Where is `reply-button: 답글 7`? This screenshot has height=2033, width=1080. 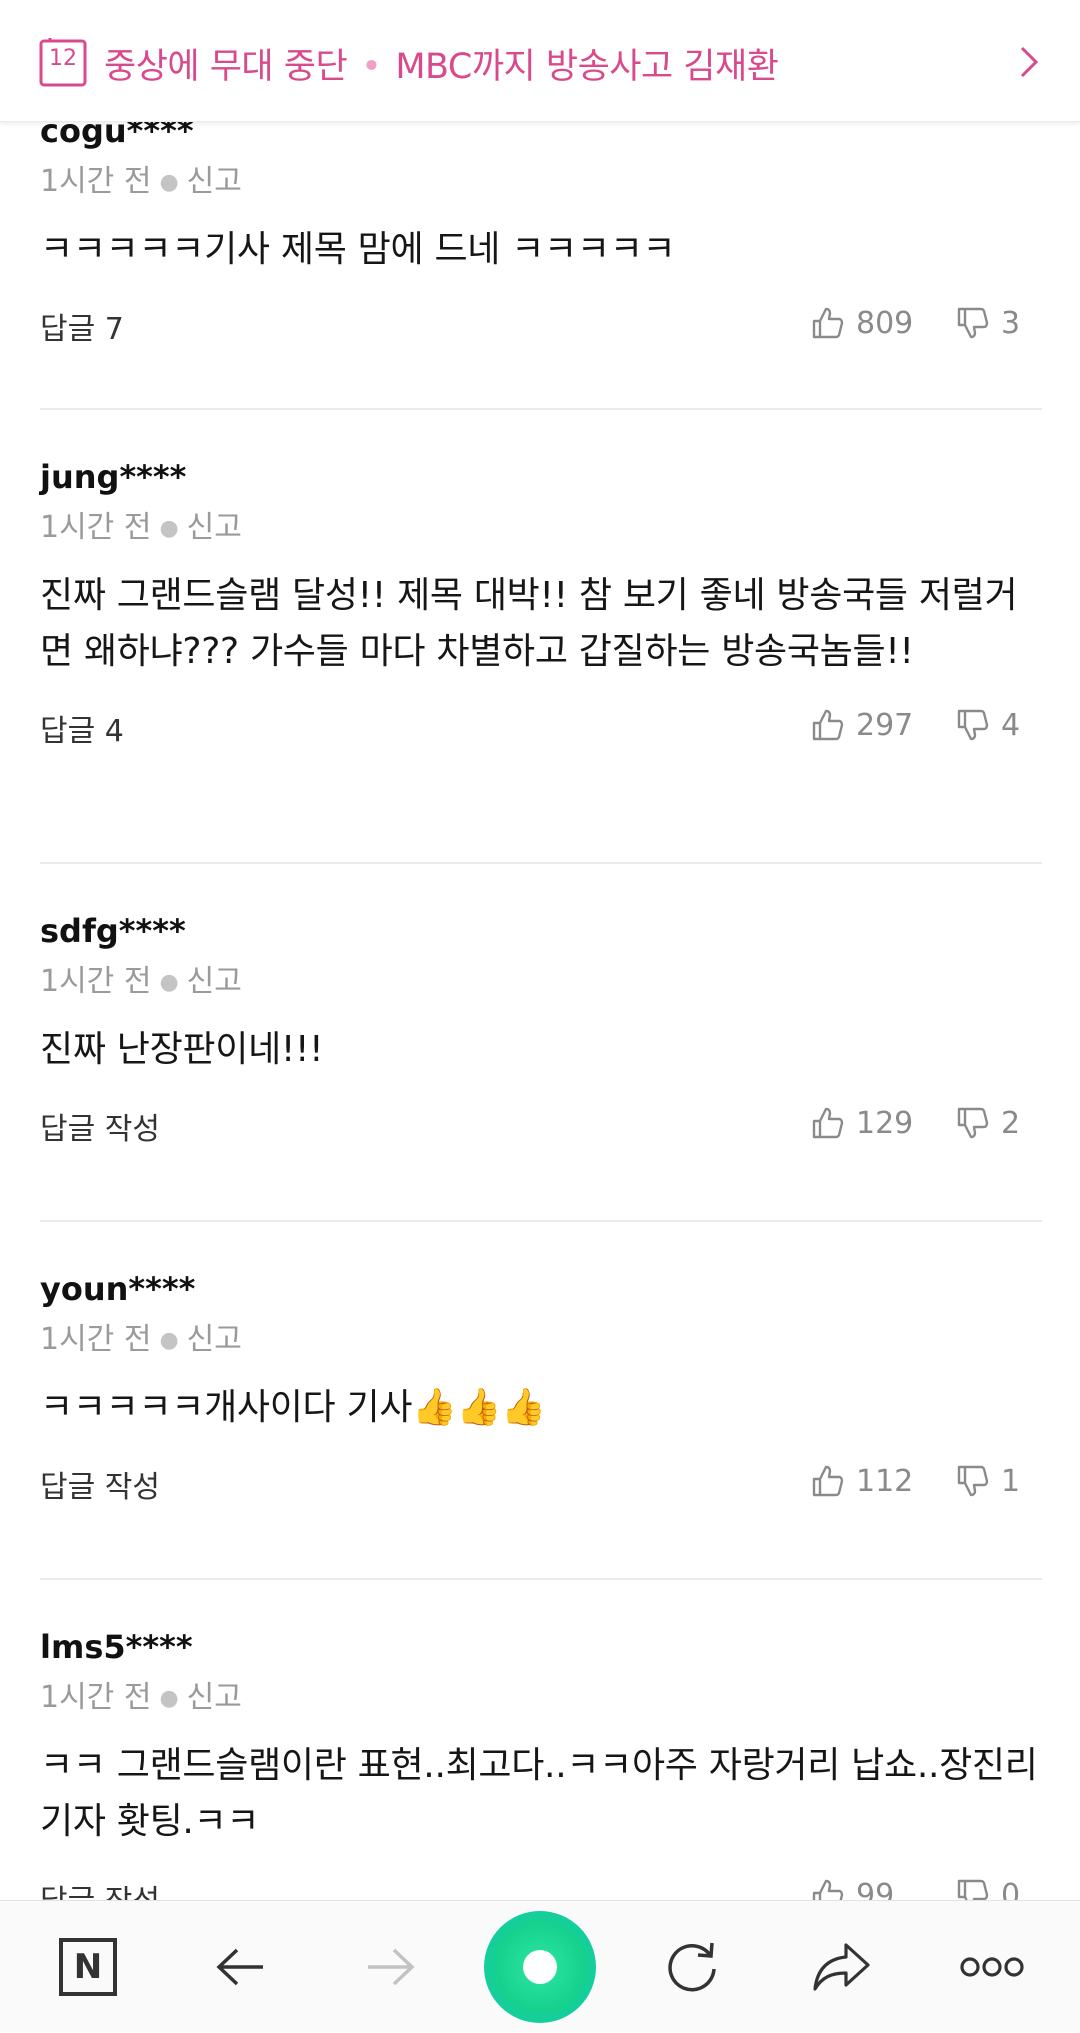
reply-button: 답글 7 is located at coordinates (82, 326).